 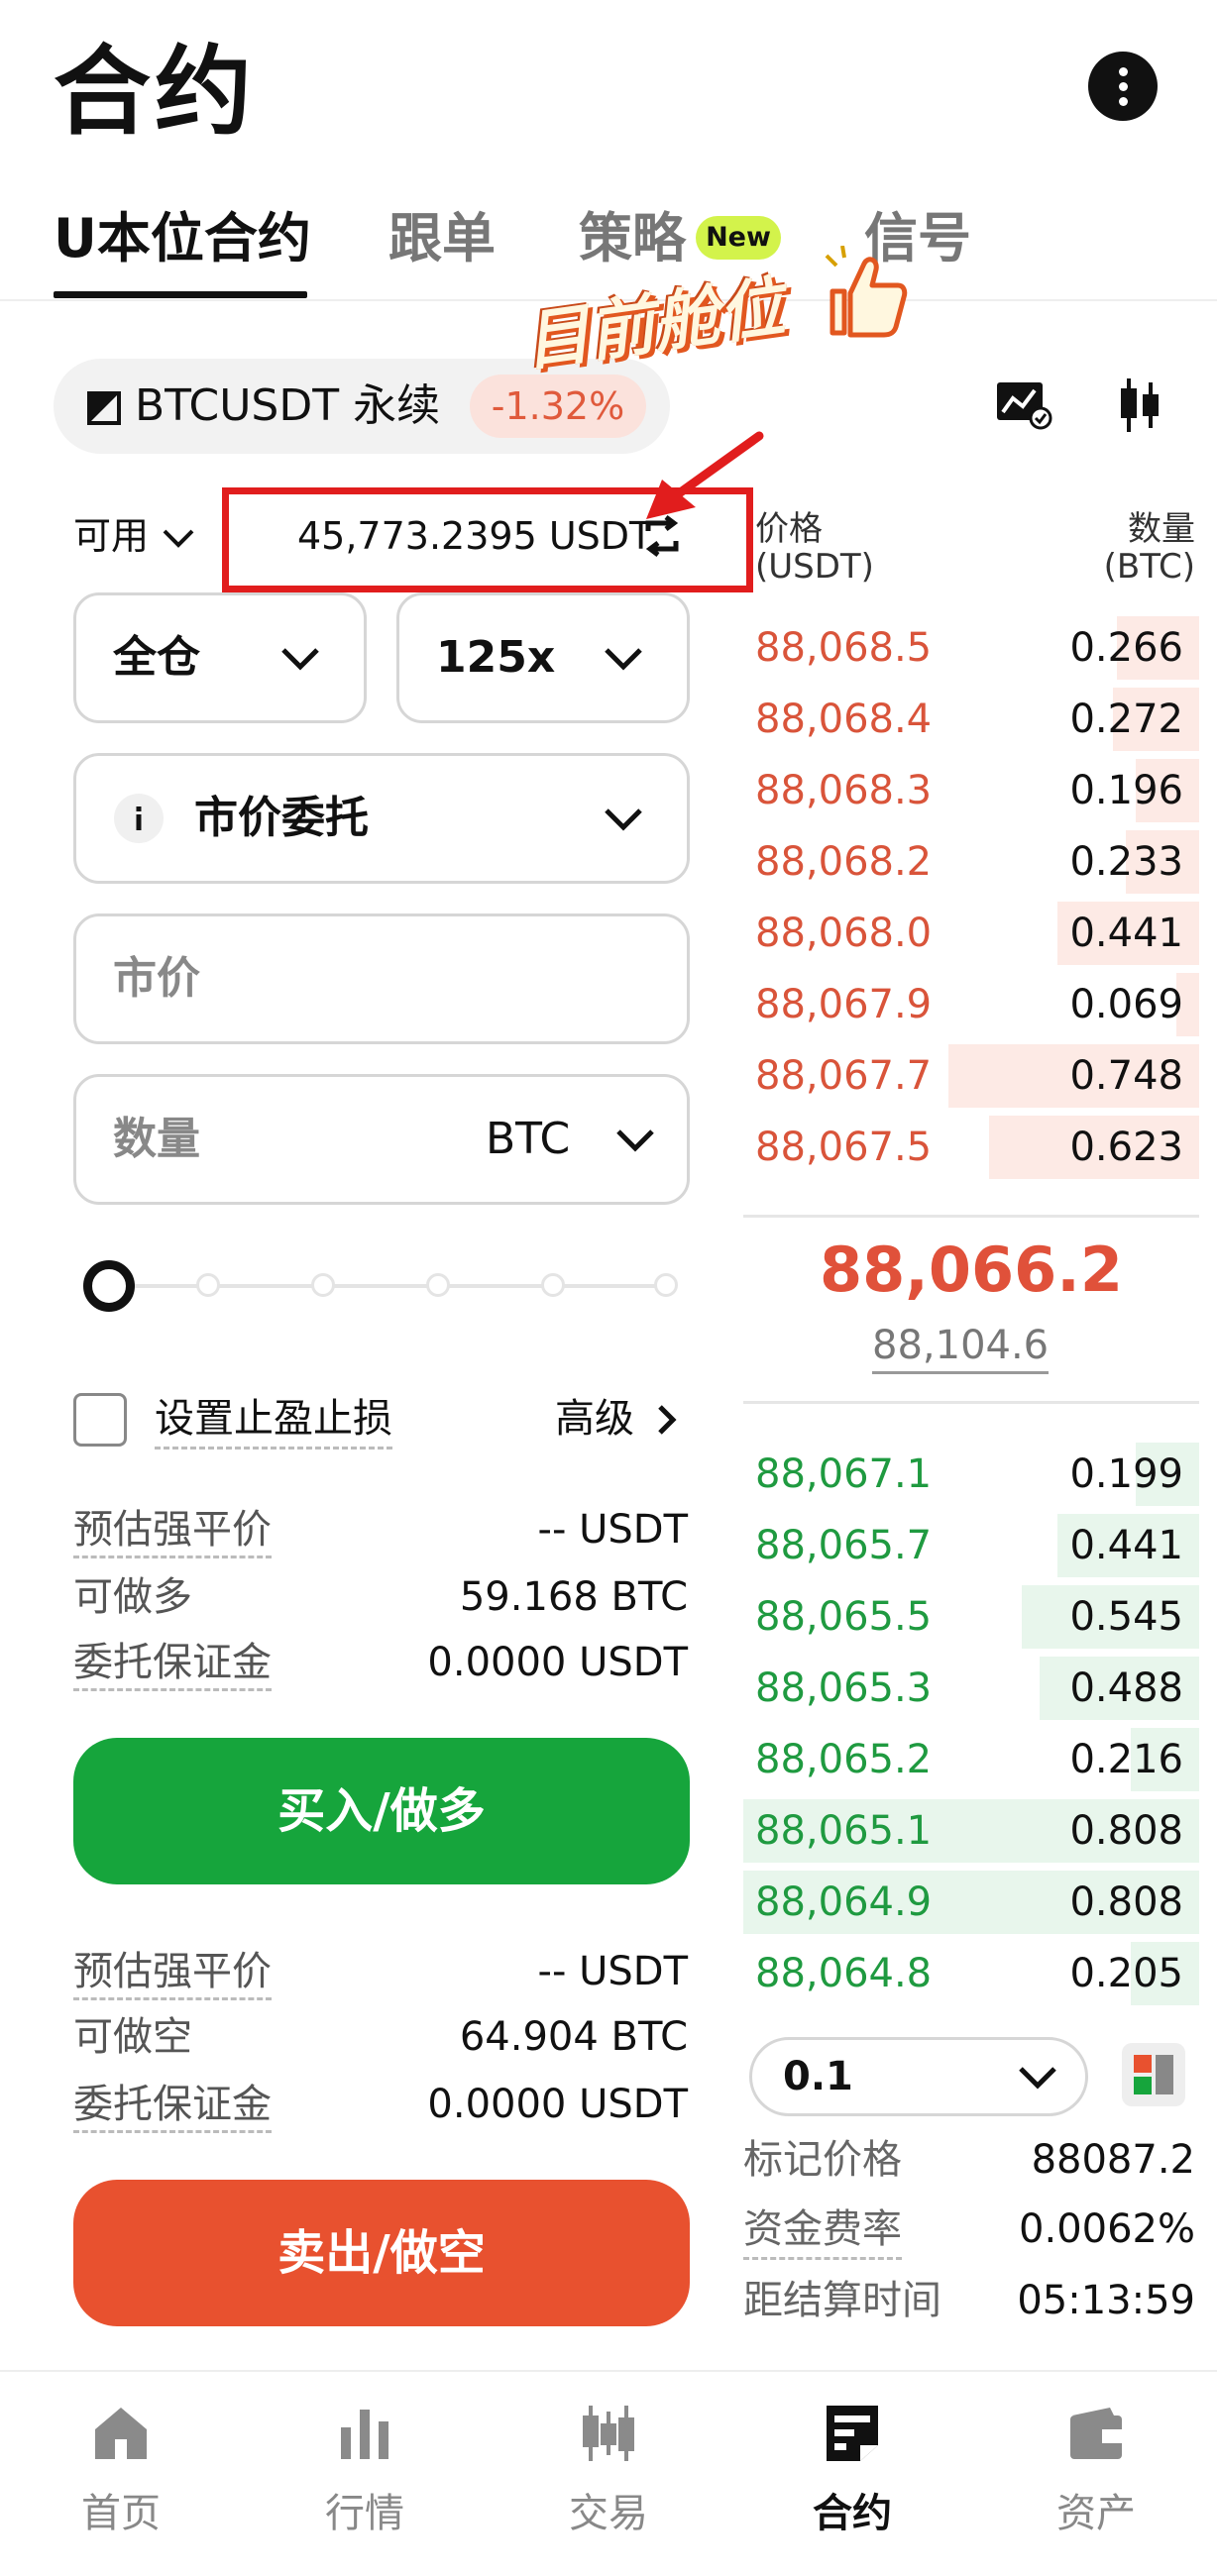 What do you see at coordinates (971, 1474) in the screenshot?
I see `bid-row: 88,067.1 0.199` at bounding box center [971, 1474].